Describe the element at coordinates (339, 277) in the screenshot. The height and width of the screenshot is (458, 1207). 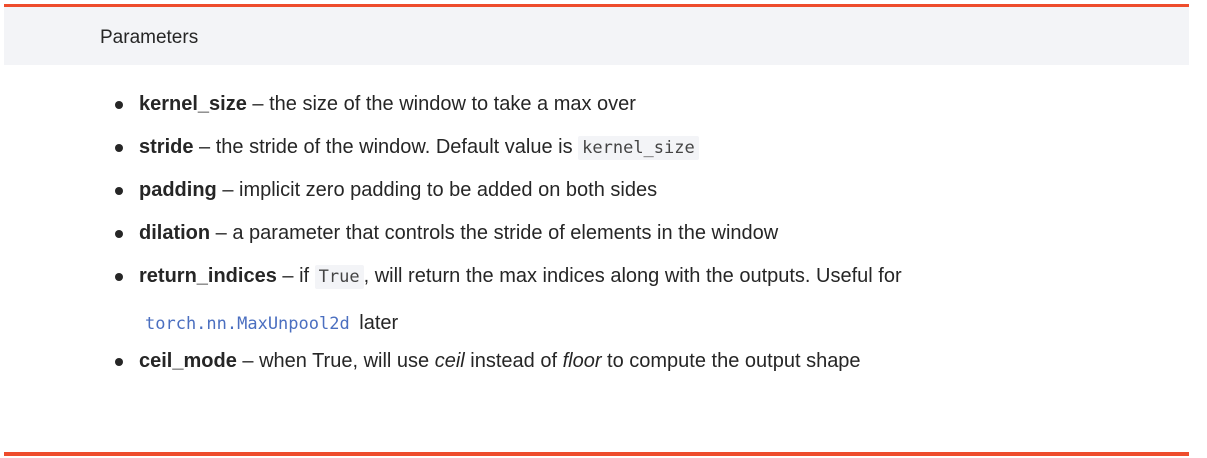
I see `inline-code: True` at that location.